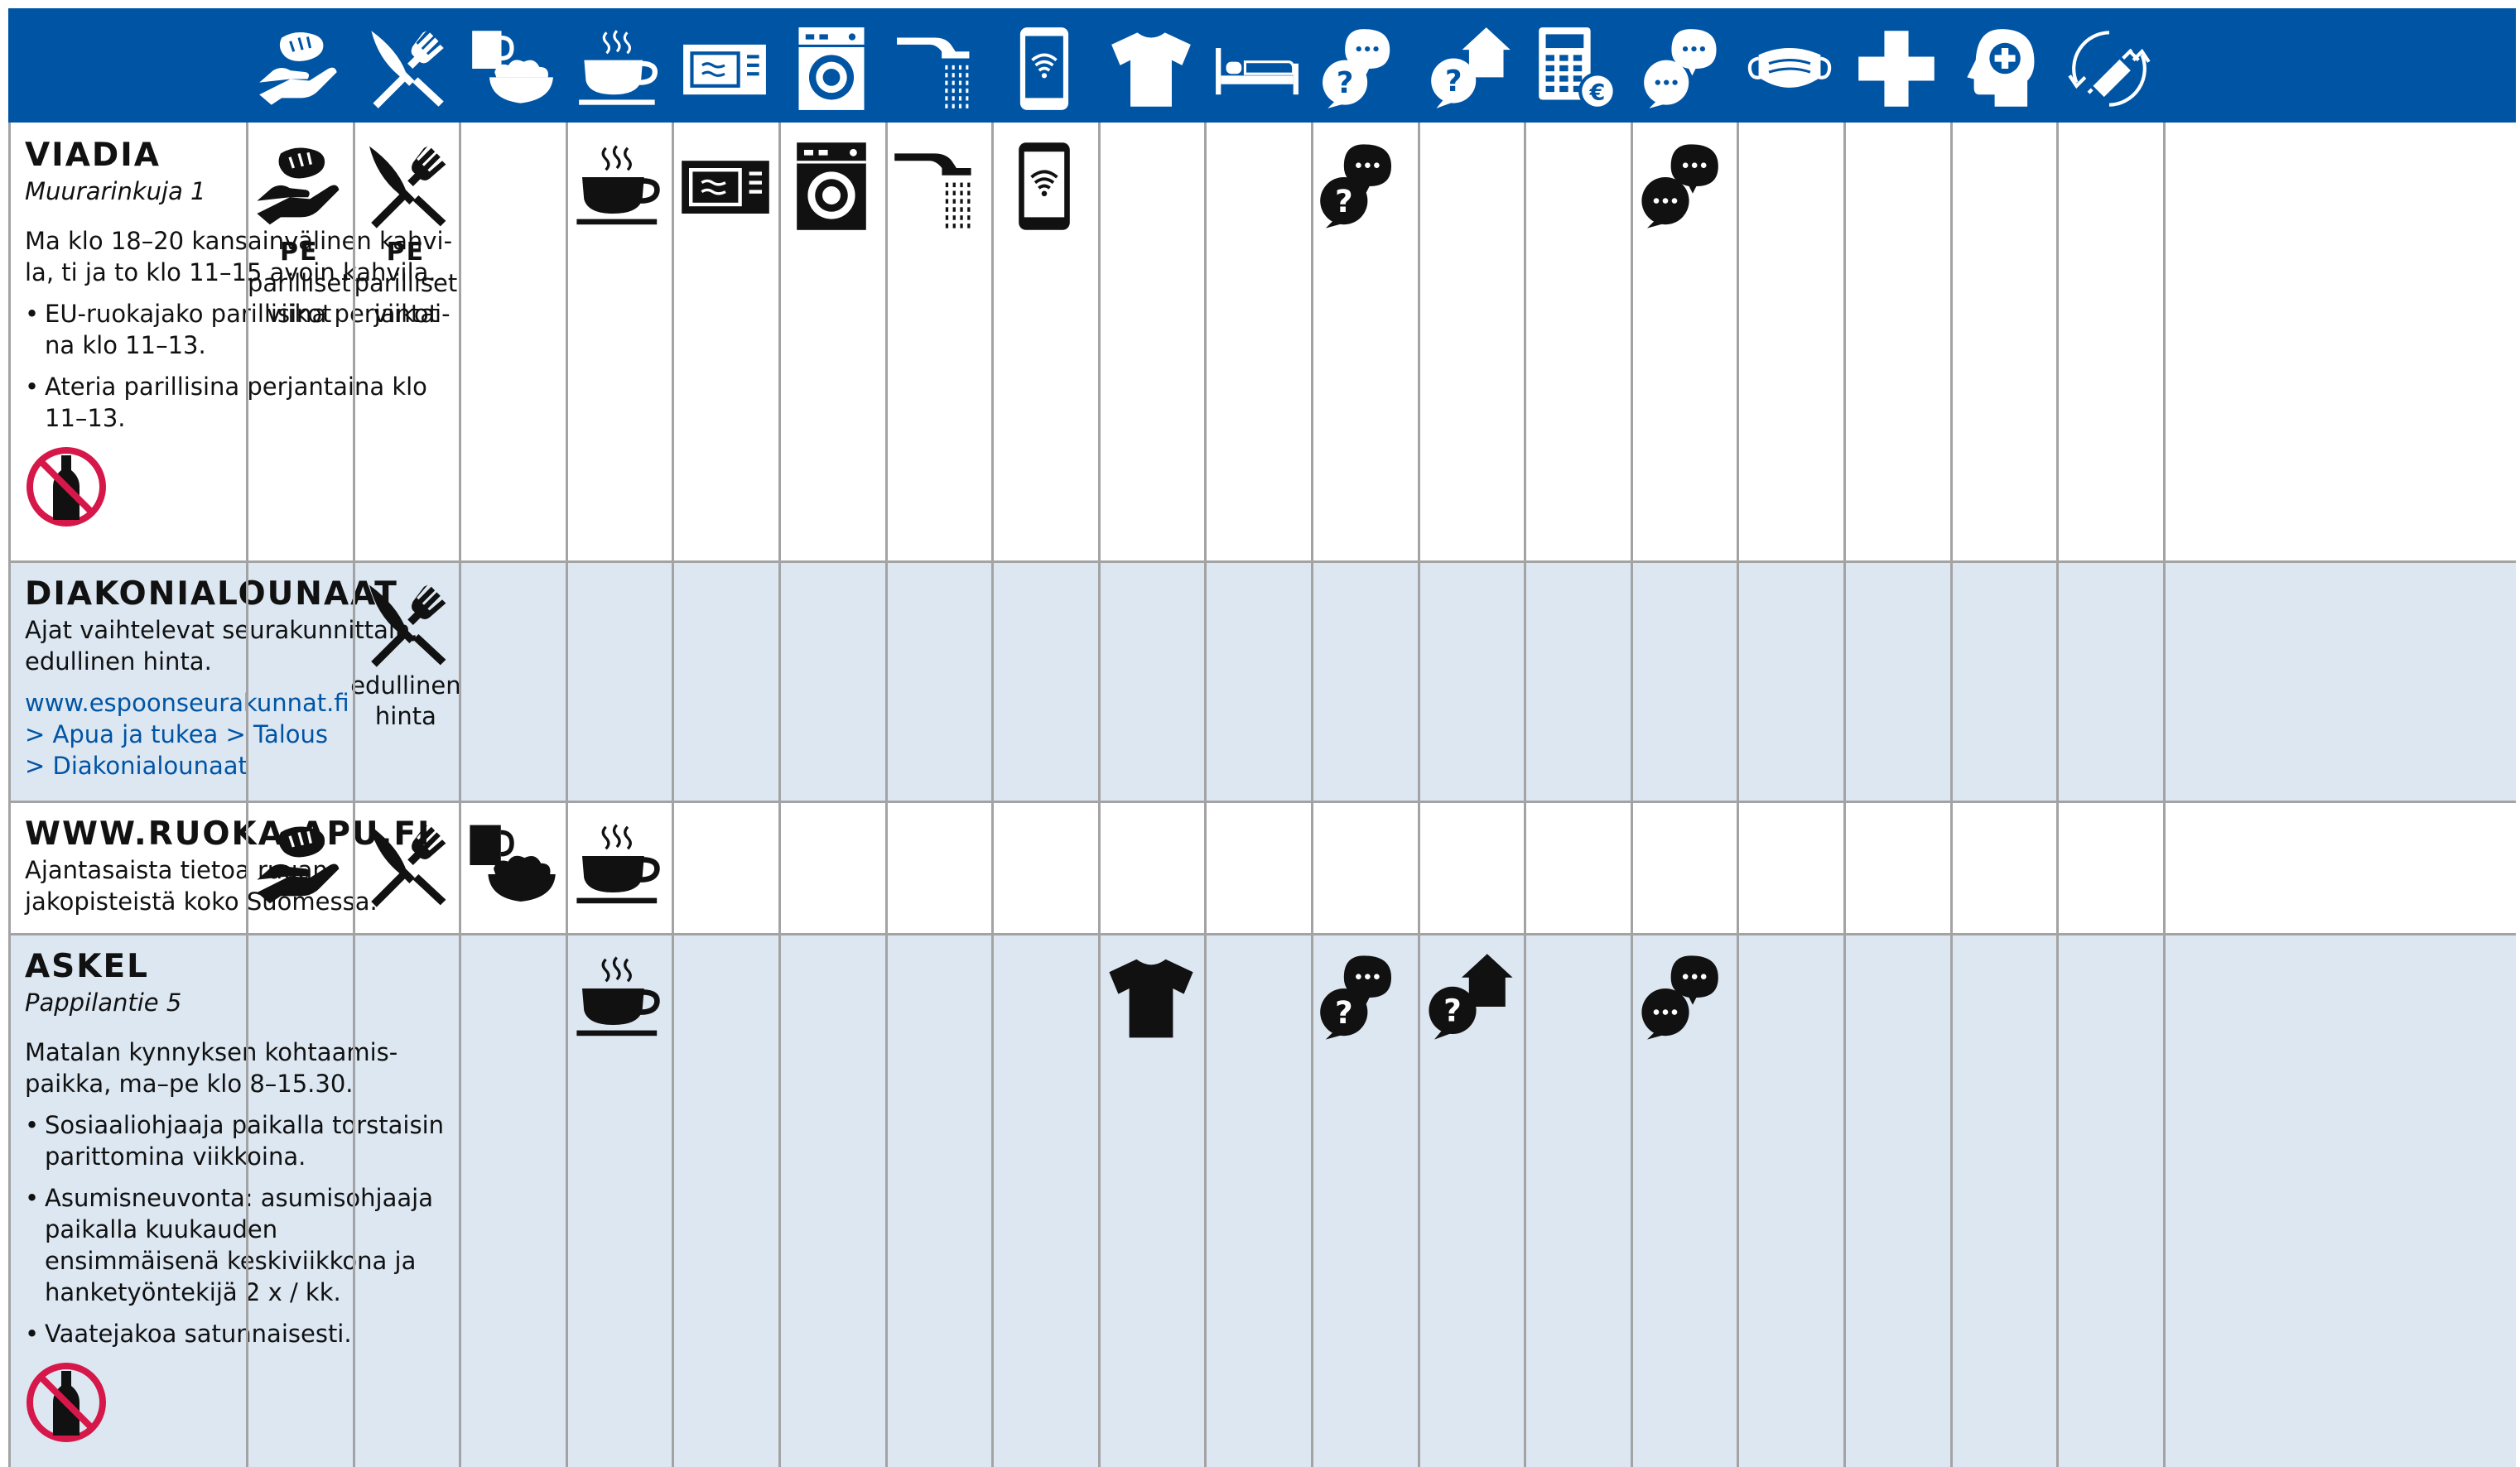  Describe the element at coordinates (103, 1002) in the screenshot. I see `row-address: Pappilantie 5` at that location.